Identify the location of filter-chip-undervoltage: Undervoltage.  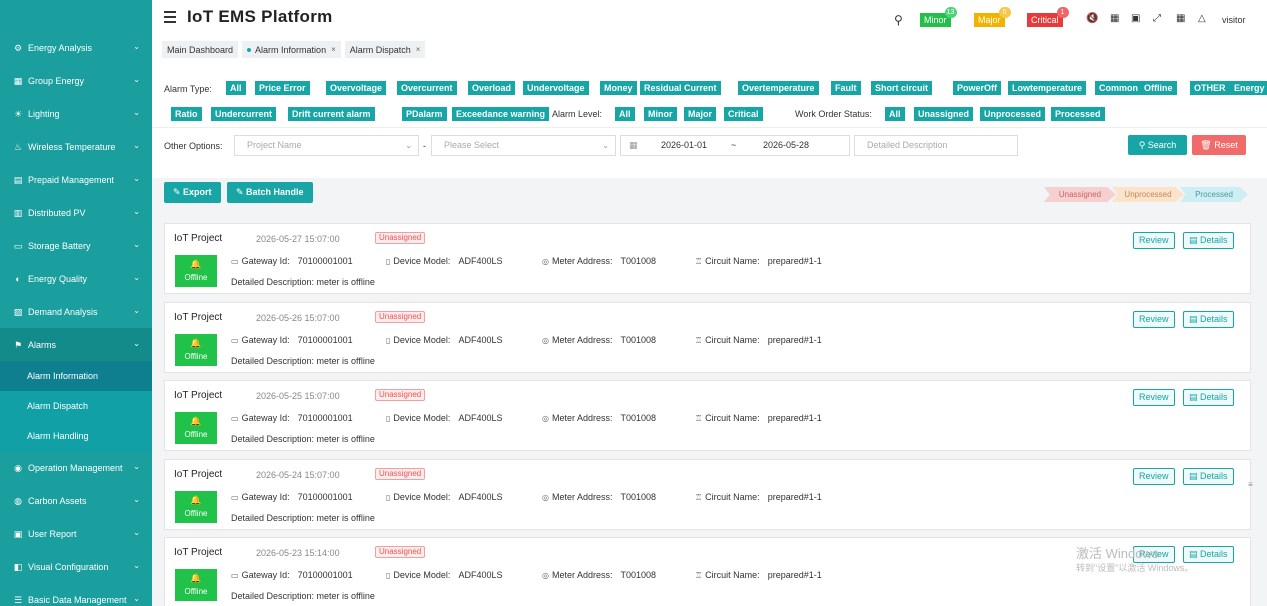
(556, 88).